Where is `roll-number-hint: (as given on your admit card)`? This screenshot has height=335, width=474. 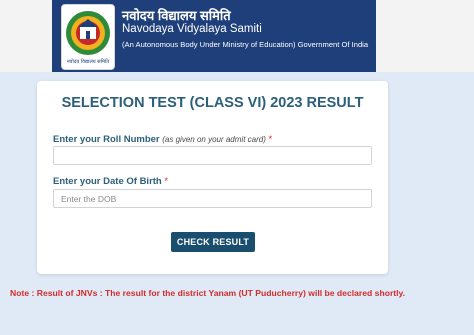 roll-number-hint: (as given on your admit card) is located at coordinates (214, 139).